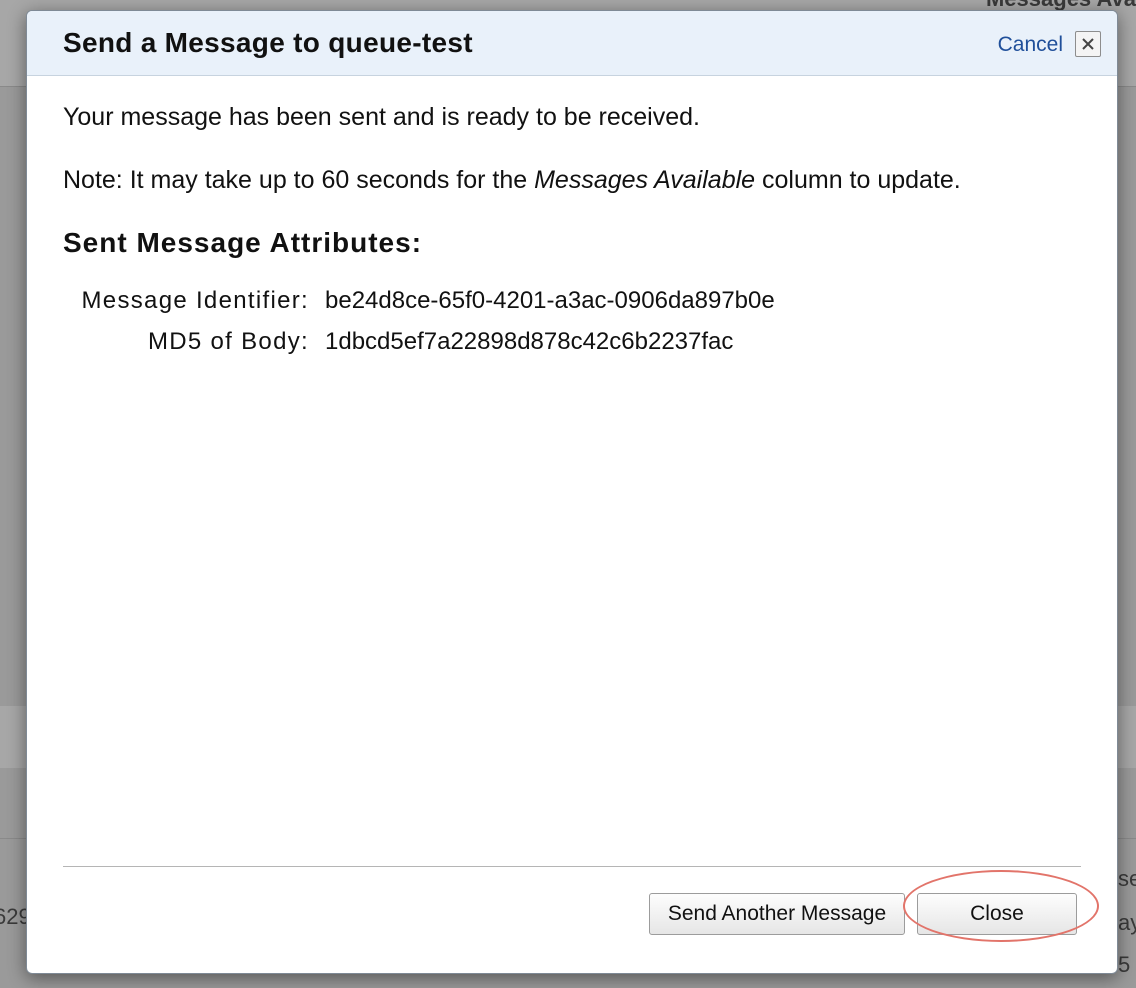  Describe the element at coordinates (997, 914) in the screenshot. I see `close-button: Close` at that location.